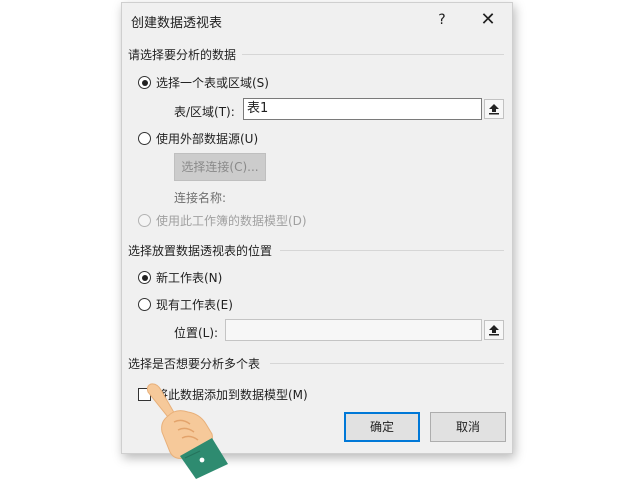  I want to click on radio-data-model, so click(144, 220).